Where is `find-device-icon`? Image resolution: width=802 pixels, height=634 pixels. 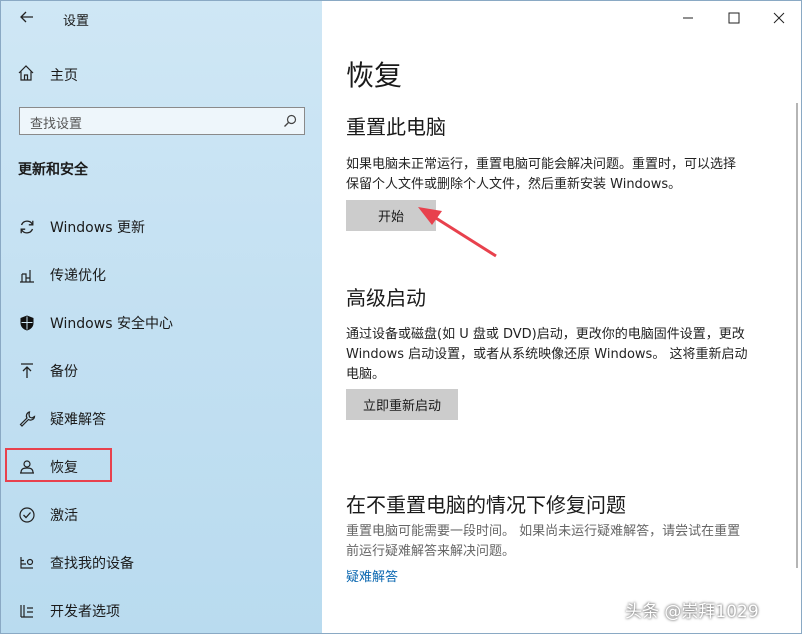 find-device-icon is located at coordinates (27, 563).